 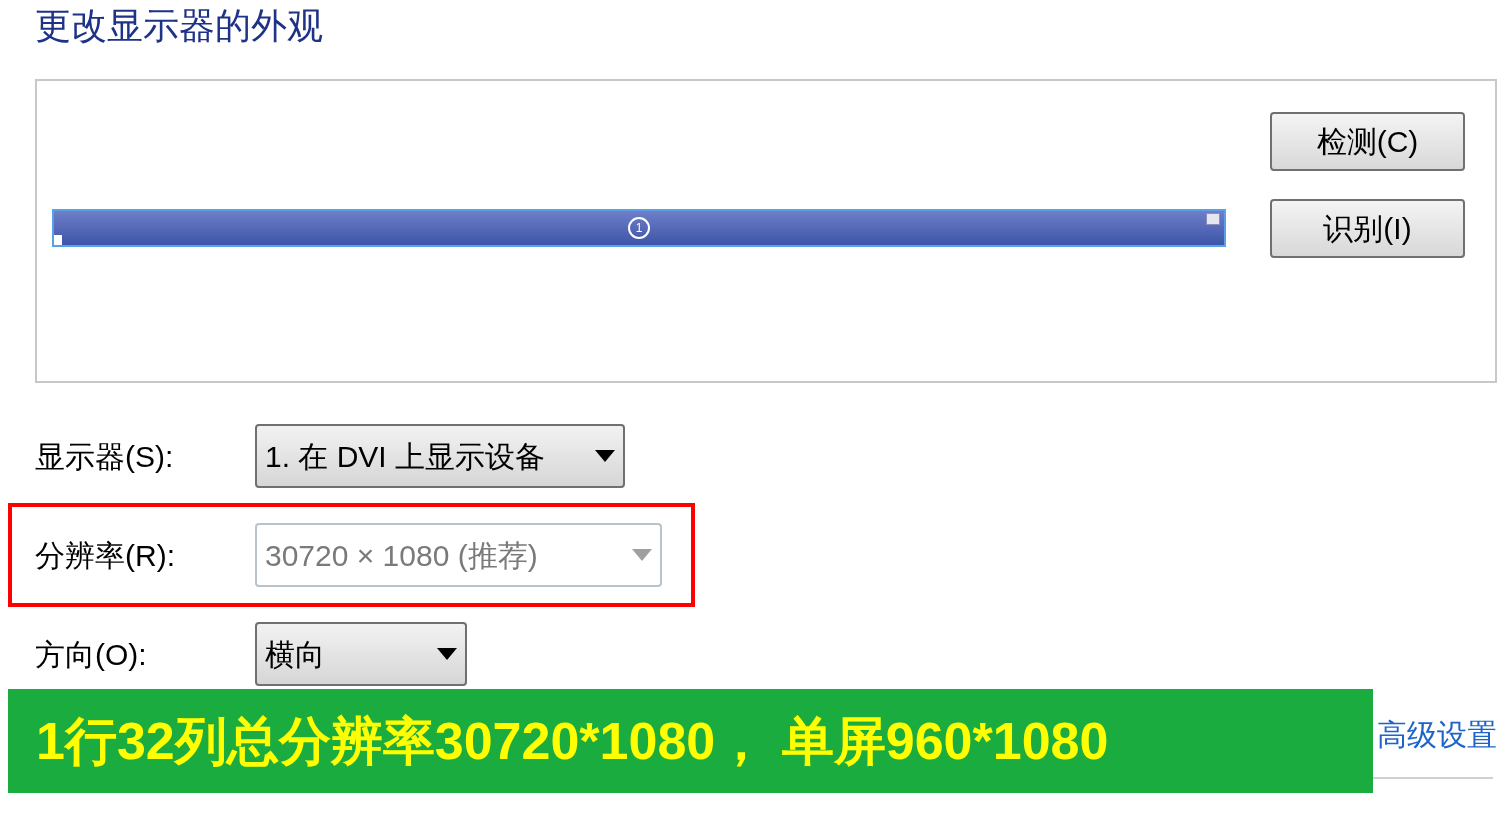 I want to click on dialog-button: 检测(C), so click(x=1367, y=141).